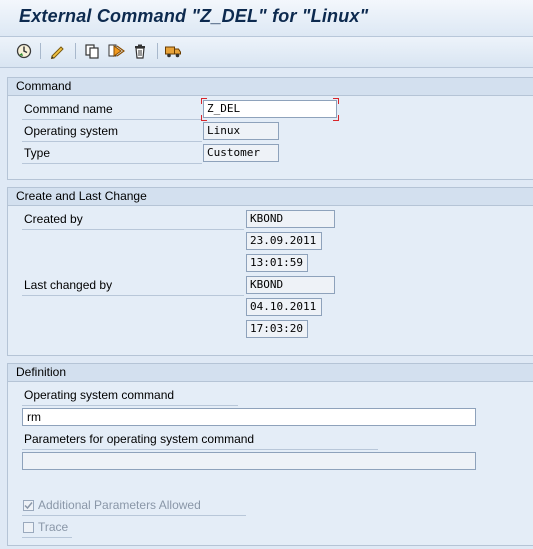 The width and height of the screenshot is (533, 549). Describe the element at coordinates (68, 109) in the screenshot. I see `command-name-label: Command name` at that location.